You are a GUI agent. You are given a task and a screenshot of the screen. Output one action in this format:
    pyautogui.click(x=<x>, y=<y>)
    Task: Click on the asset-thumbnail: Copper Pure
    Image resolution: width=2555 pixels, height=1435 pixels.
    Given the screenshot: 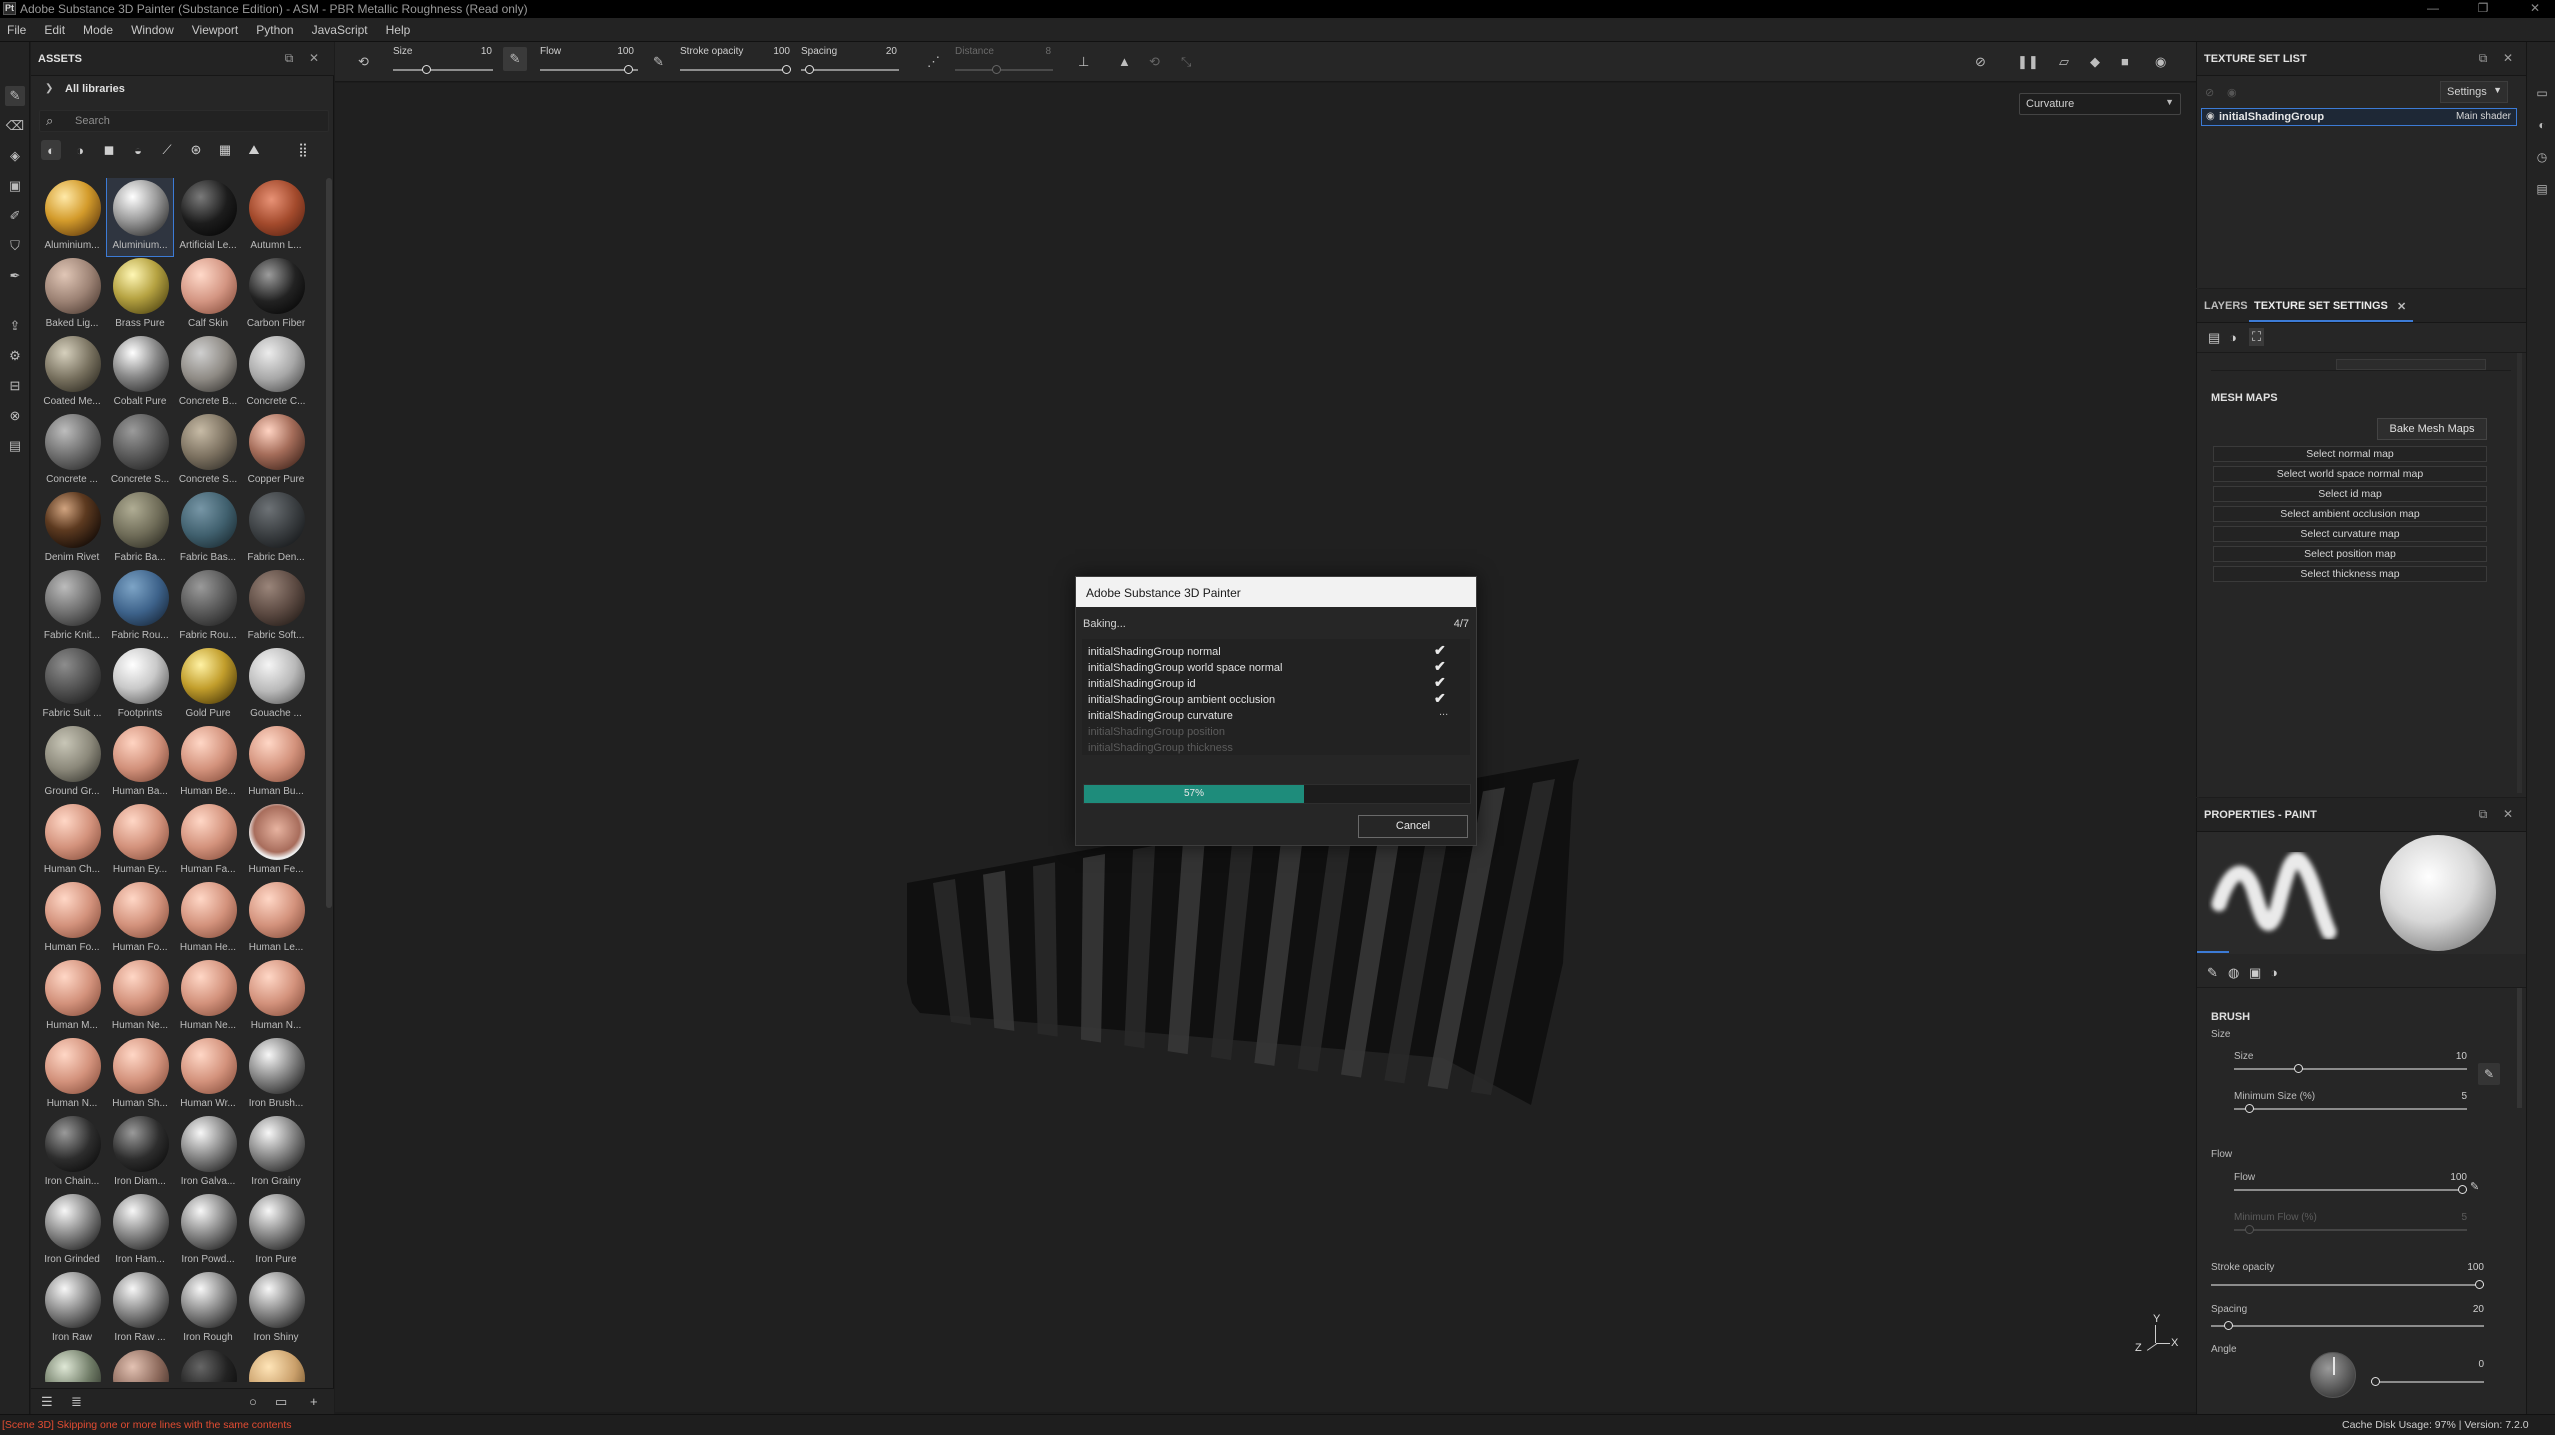 What is the action you would take?
    pyautogui.click(x=276, y=451)
    